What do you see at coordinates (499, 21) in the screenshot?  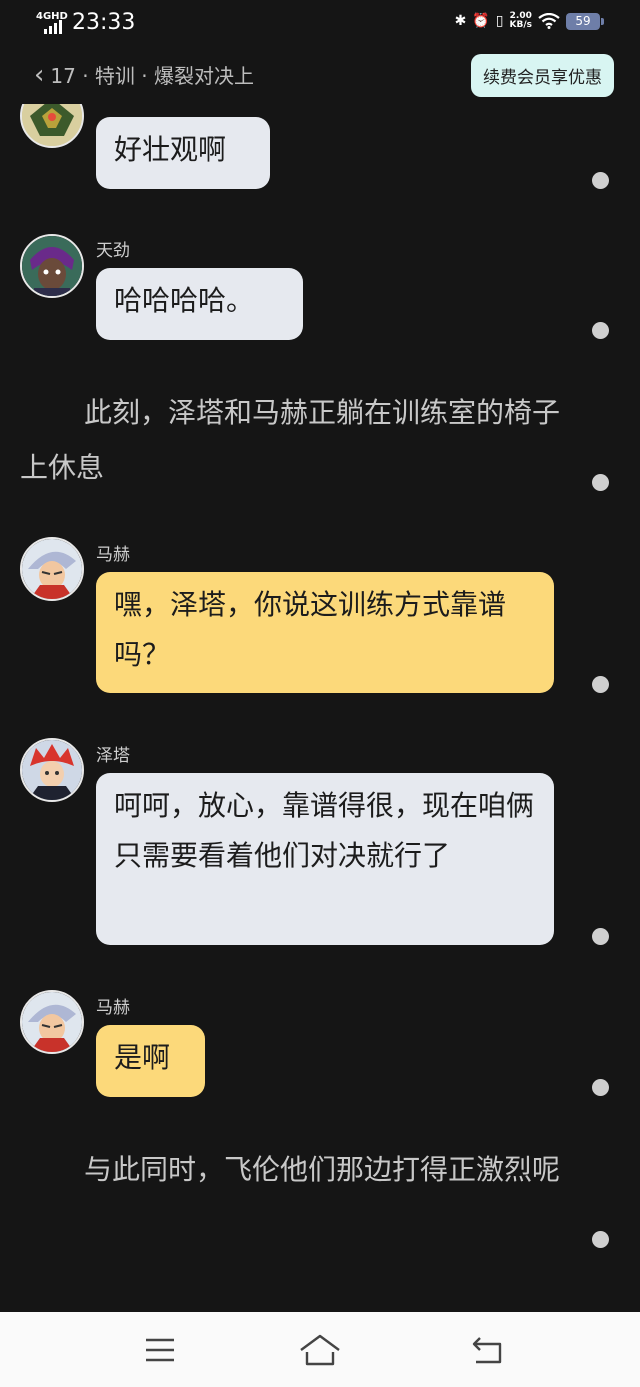 I see `vibrate-icon: ▯` at bounding box center [499, 21].